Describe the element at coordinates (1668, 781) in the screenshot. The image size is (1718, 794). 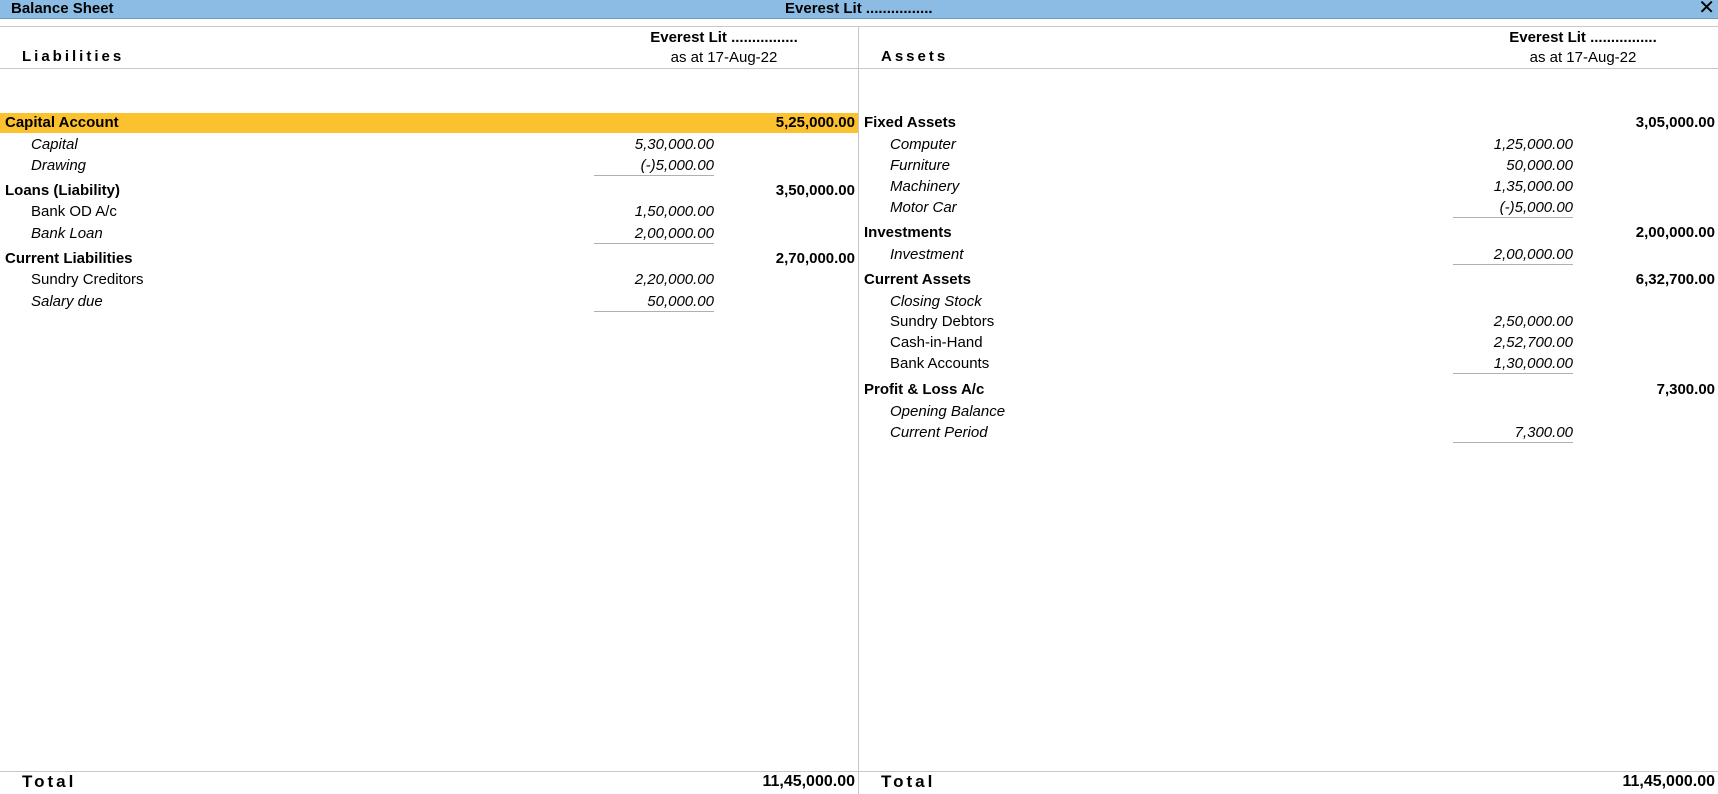
I see `assets-total-amount: 11,45,000.00` at that location.